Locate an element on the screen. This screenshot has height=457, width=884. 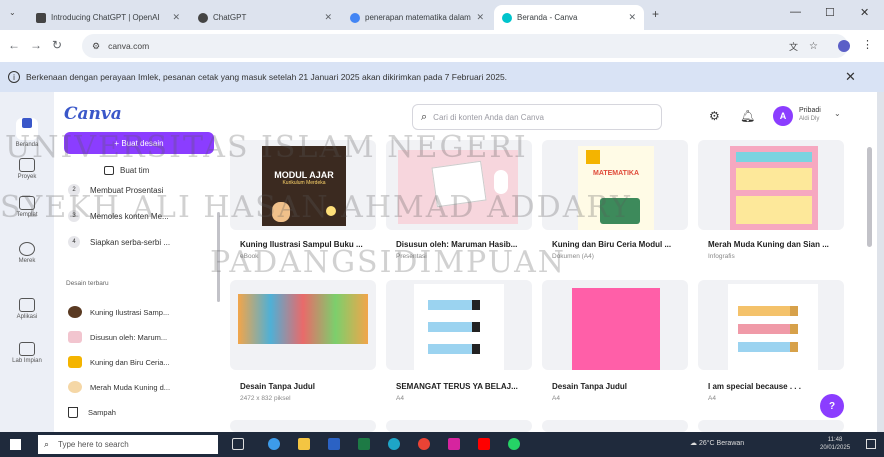
account-switcher: Pribadi Aldi Dly is located at coordinates (810, 115).